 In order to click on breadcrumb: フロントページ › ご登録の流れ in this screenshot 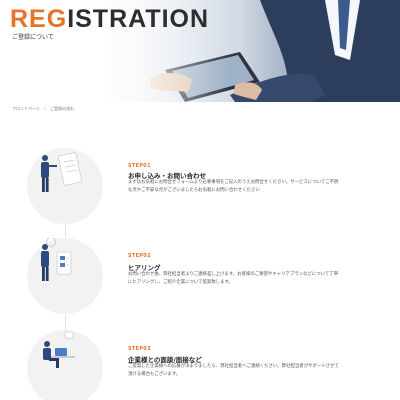, I will do `click(44, 109)`.